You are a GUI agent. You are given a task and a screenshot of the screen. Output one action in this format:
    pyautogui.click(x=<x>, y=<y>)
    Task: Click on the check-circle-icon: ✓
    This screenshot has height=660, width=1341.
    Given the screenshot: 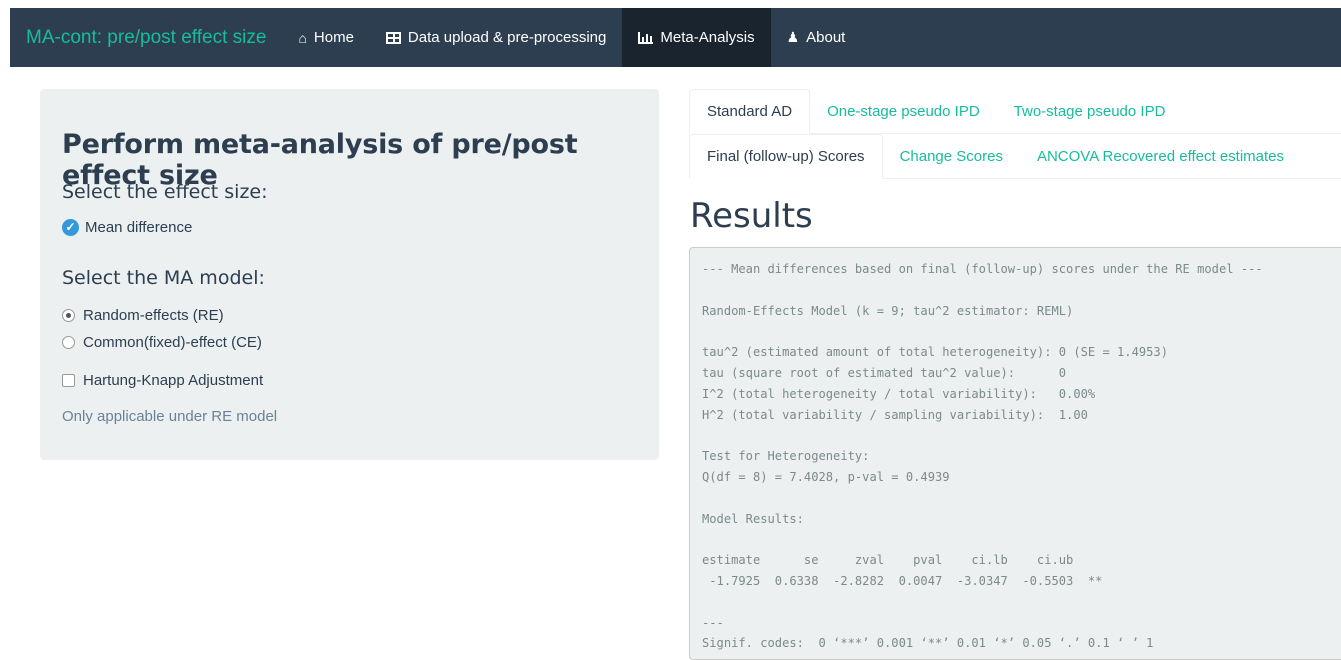 What is the action you would take?
    pyautogui.click(x=70, y=227)
    